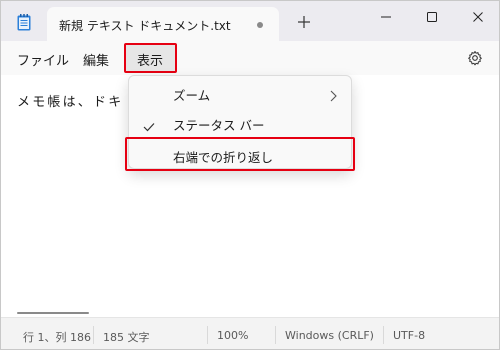 The width and height of the screenshot is (500, 350). I want to click on word-wrap-highlight, so click(240, 154).